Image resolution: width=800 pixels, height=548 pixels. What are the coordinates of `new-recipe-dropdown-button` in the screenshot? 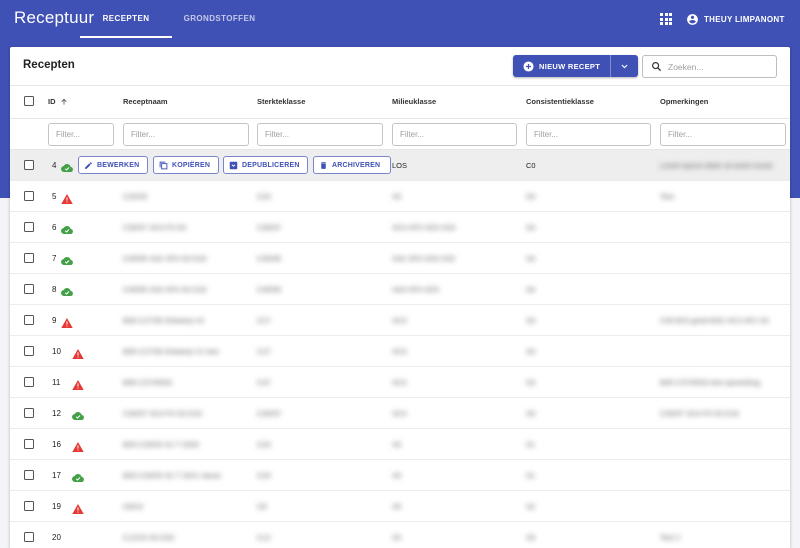 It's located at (624, 66).